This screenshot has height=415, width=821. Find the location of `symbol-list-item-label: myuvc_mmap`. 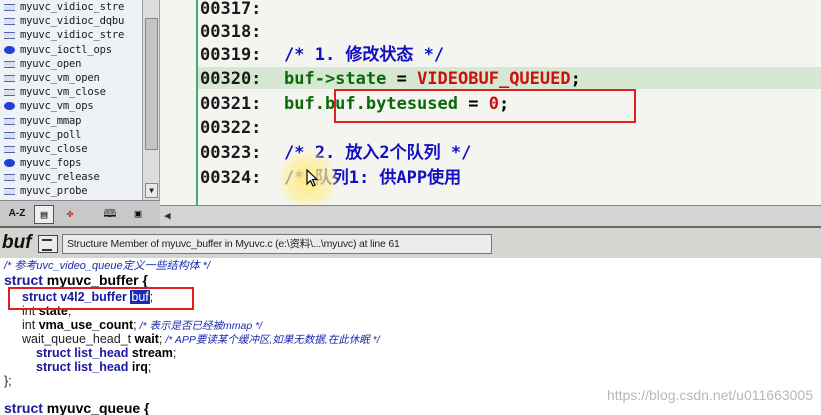

symbol-list-item-label: myuvc_mmap is located at coordinates (51, 120).